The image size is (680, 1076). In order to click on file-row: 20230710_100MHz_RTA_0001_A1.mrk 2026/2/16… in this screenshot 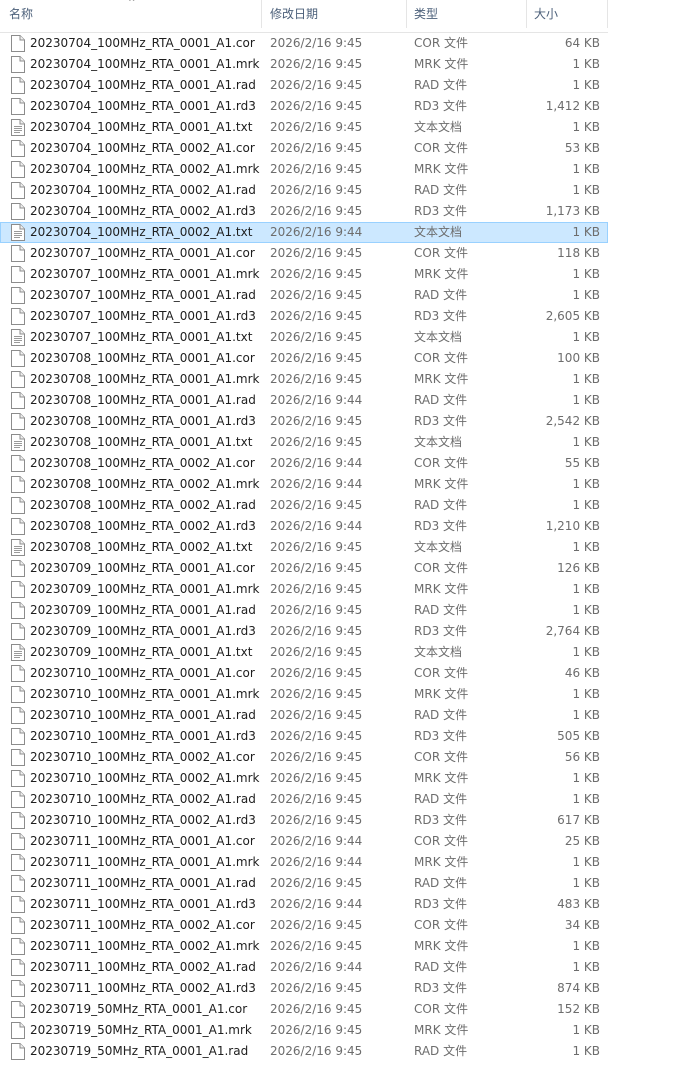, I will do `click(304, 694)`.